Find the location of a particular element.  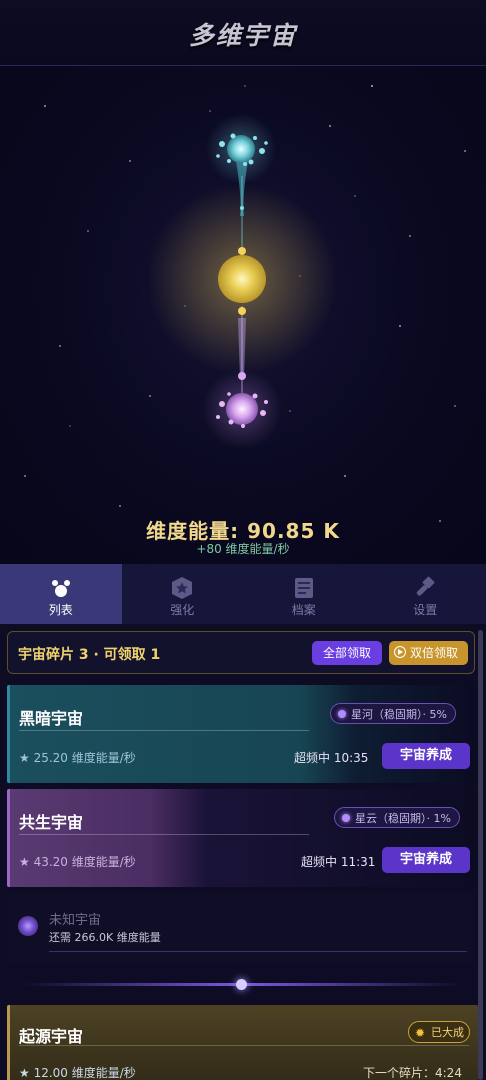

tab-archive-label: 档案 is located at coordinates (303, 610).